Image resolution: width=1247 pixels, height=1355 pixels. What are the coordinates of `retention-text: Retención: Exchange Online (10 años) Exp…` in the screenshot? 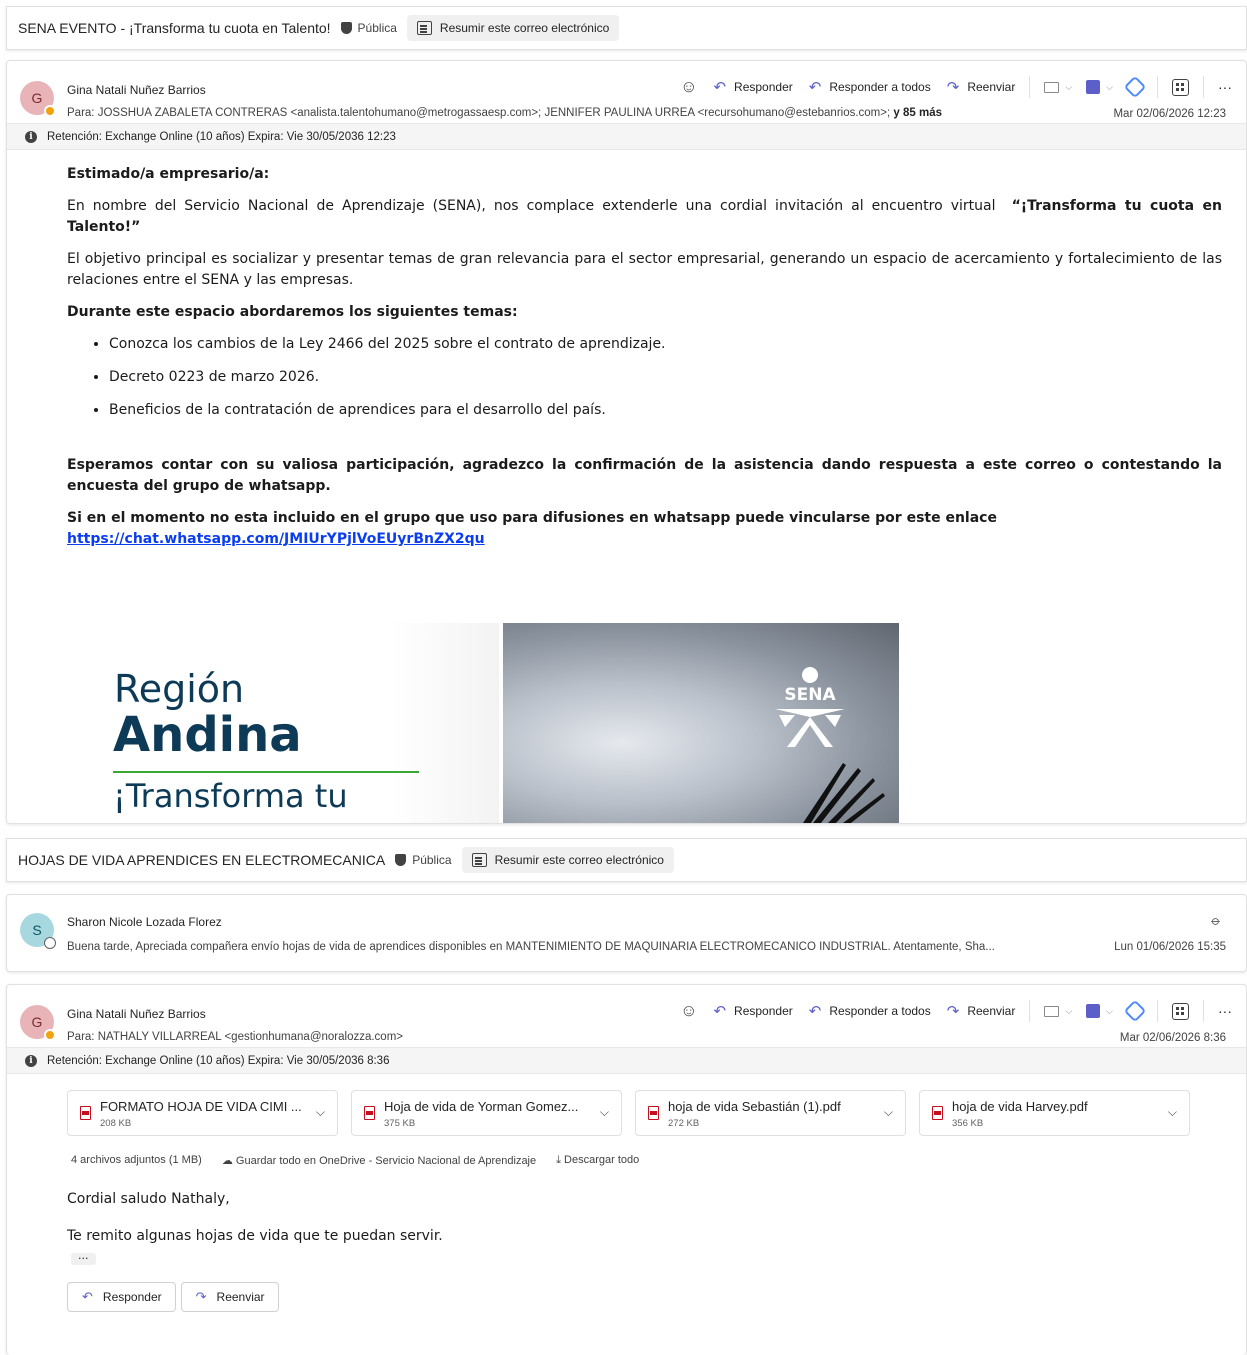 It's located at (221, 136).